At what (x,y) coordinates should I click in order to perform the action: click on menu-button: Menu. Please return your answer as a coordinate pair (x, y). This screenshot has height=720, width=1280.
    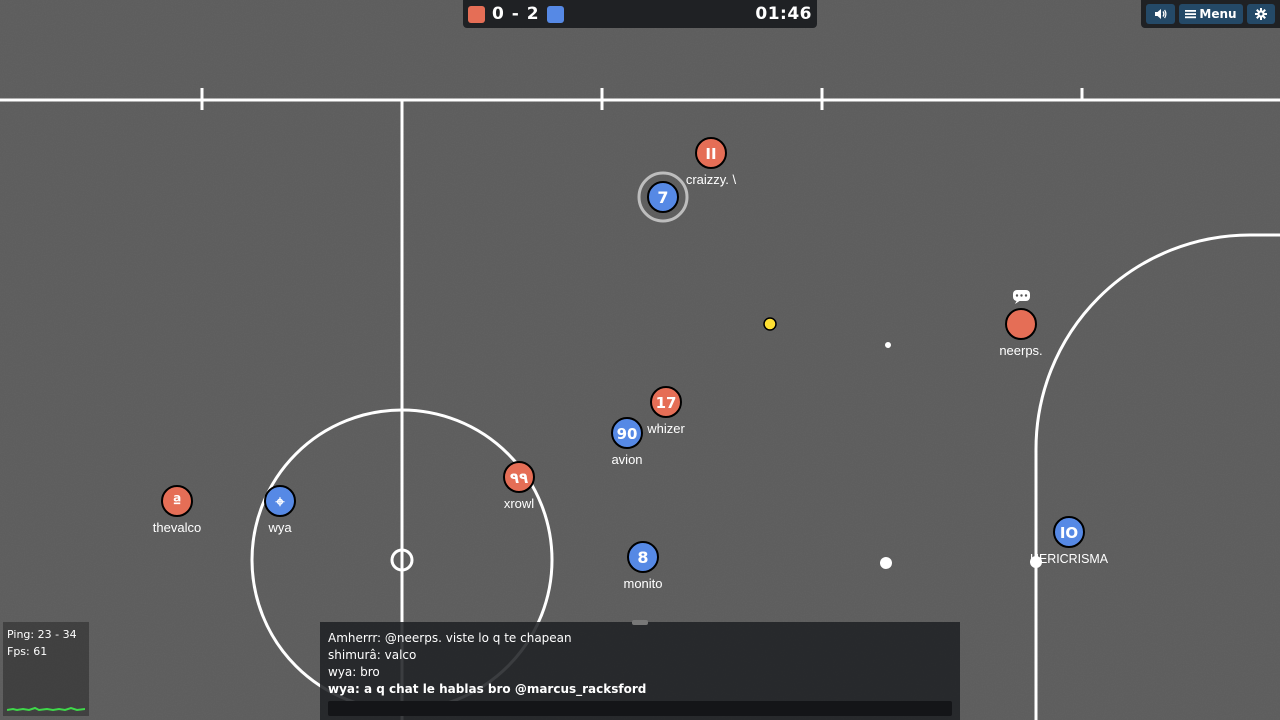
    Looking at the image, I should click on (1211, 14).